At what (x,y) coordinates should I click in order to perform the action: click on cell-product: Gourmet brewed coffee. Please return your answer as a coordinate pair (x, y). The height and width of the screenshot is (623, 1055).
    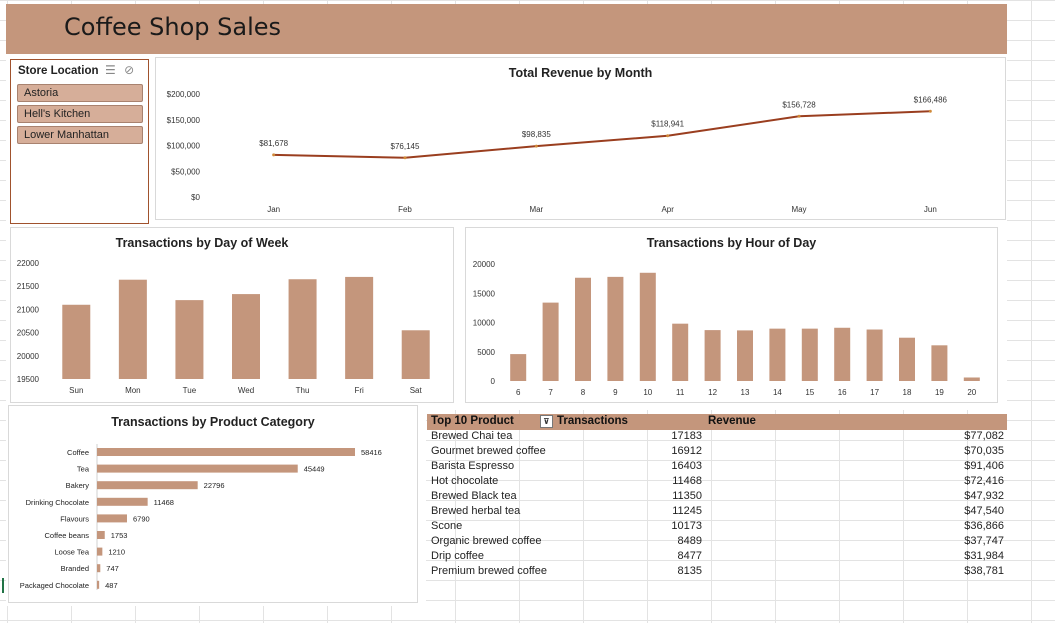
    Looking at the image, I should click on (488, 451).